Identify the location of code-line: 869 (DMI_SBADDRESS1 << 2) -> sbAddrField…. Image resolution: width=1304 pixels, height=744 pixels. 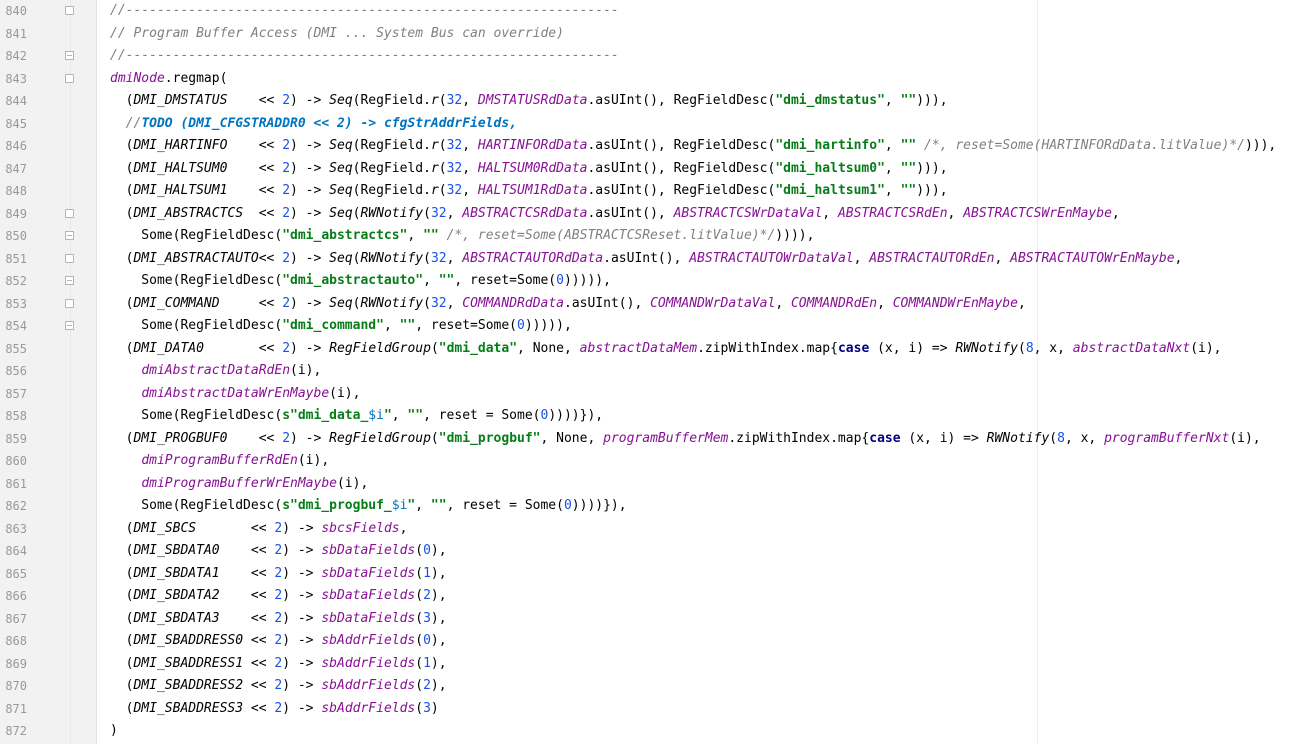
(652, 664).